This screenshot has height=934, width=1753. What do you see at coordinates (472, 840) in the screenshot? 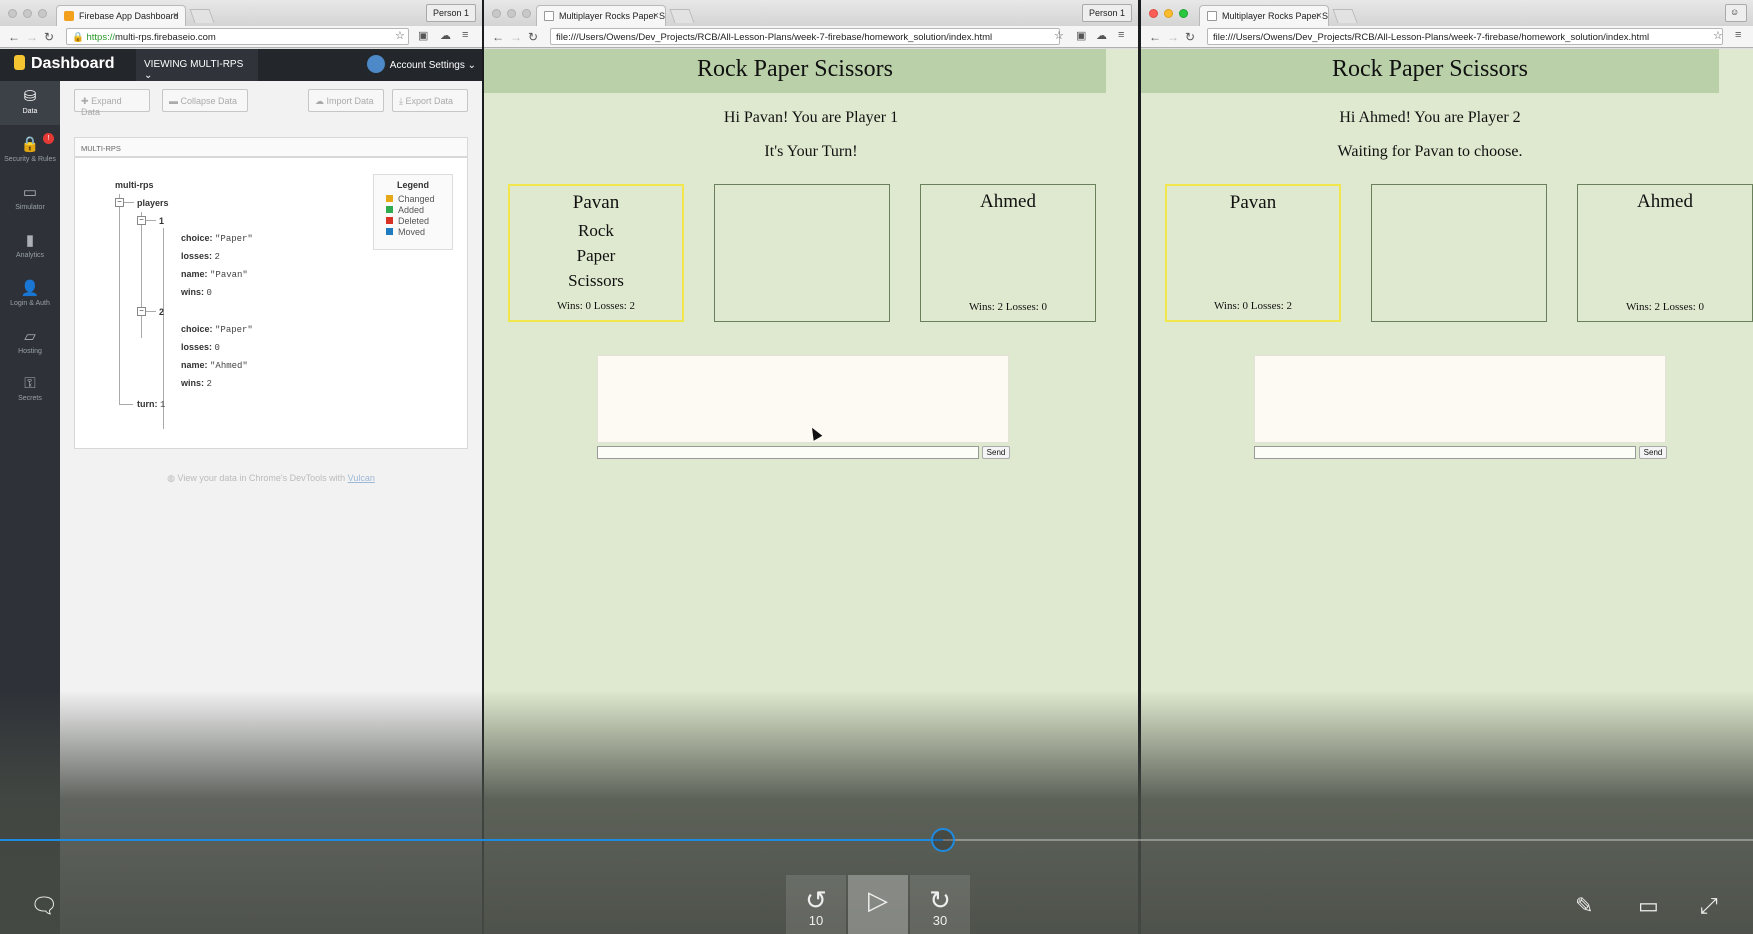
I see `video-progress-fill` at bounding box center [472, 840].